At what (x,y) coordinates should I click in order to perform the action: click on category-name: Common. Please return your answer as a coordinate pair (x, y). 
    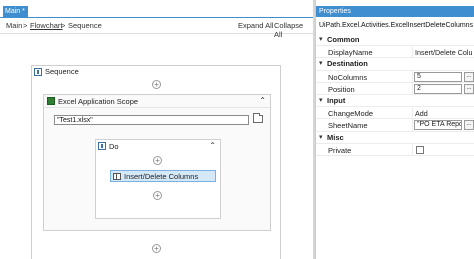
    Looking at the image, I should click on (343, 39).